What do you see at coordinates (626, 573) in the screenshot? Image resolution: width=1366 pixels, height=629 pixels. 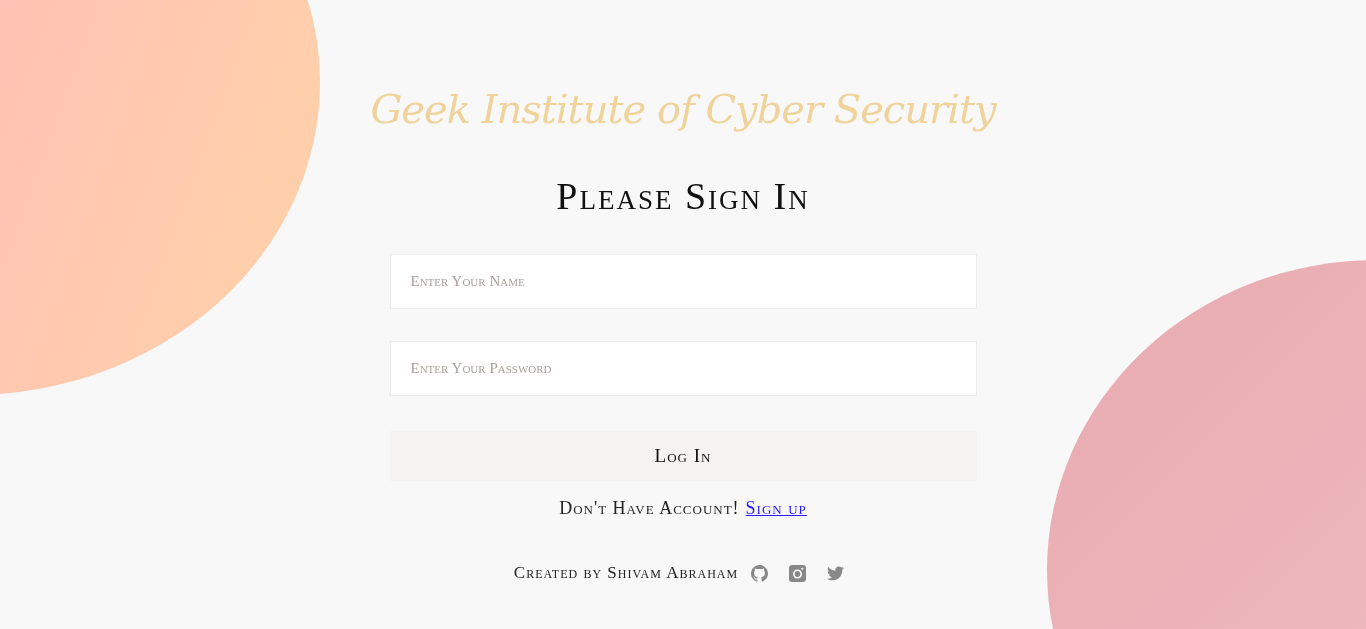 I see `credit-text: Created by Shivam Abraham` at bounding box center [626, 573].